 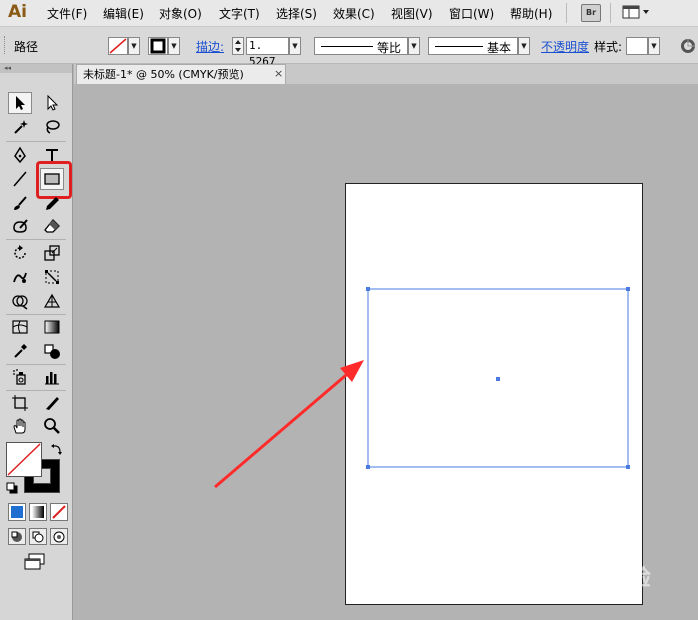 I want to click on line-segment-tool, so click(x=20, y=179).